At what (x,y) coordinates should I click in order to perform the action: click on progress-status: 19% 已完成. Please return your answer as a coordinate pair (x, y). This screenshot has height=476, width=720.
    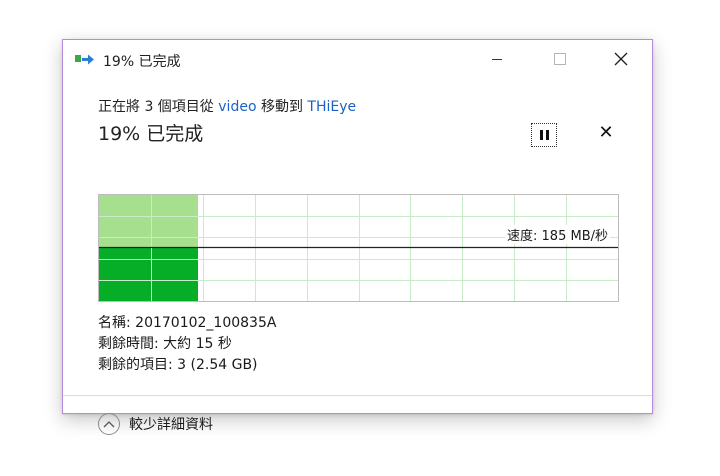
    Looking at the image, I should click on (151, 134).